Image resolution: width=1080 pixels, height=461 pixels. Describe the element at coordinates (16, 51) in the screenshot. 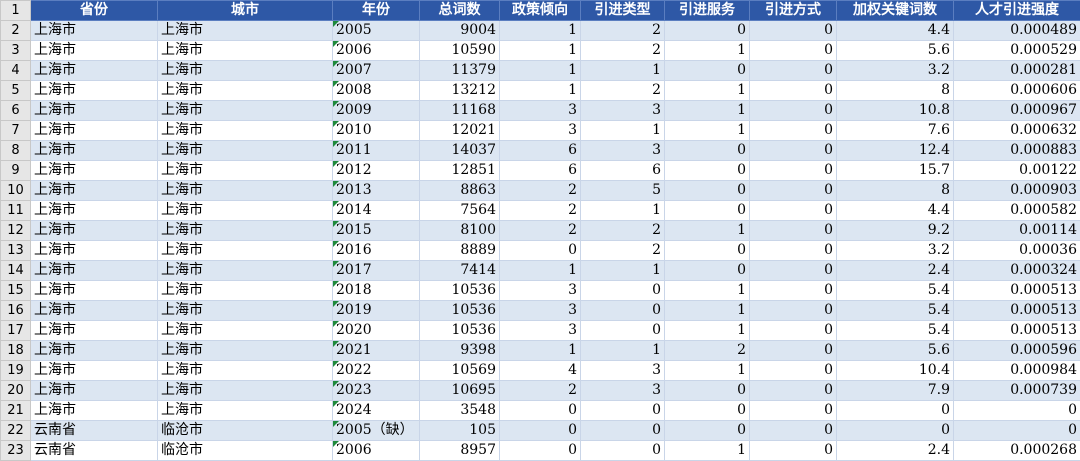

I see `row-number: 3` at that location.